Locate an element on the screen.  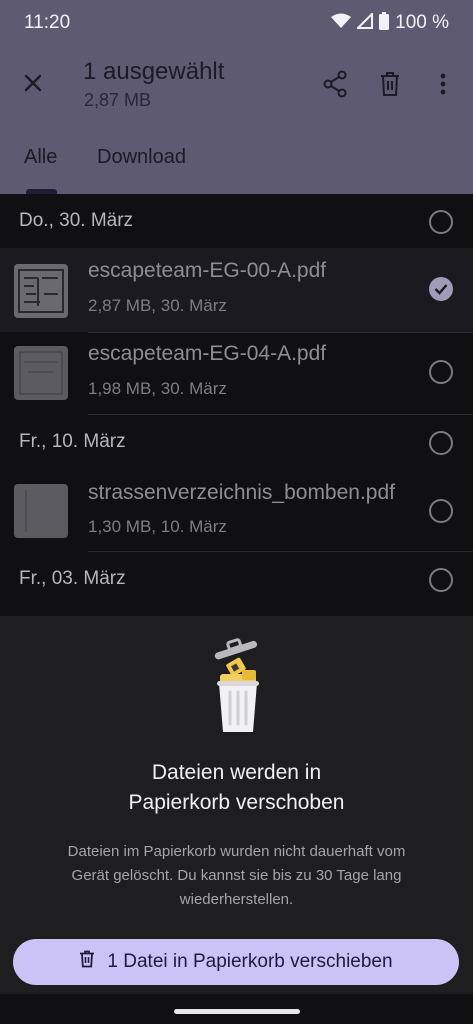
home-gesture-handle is located at coordinates (237, 1011).